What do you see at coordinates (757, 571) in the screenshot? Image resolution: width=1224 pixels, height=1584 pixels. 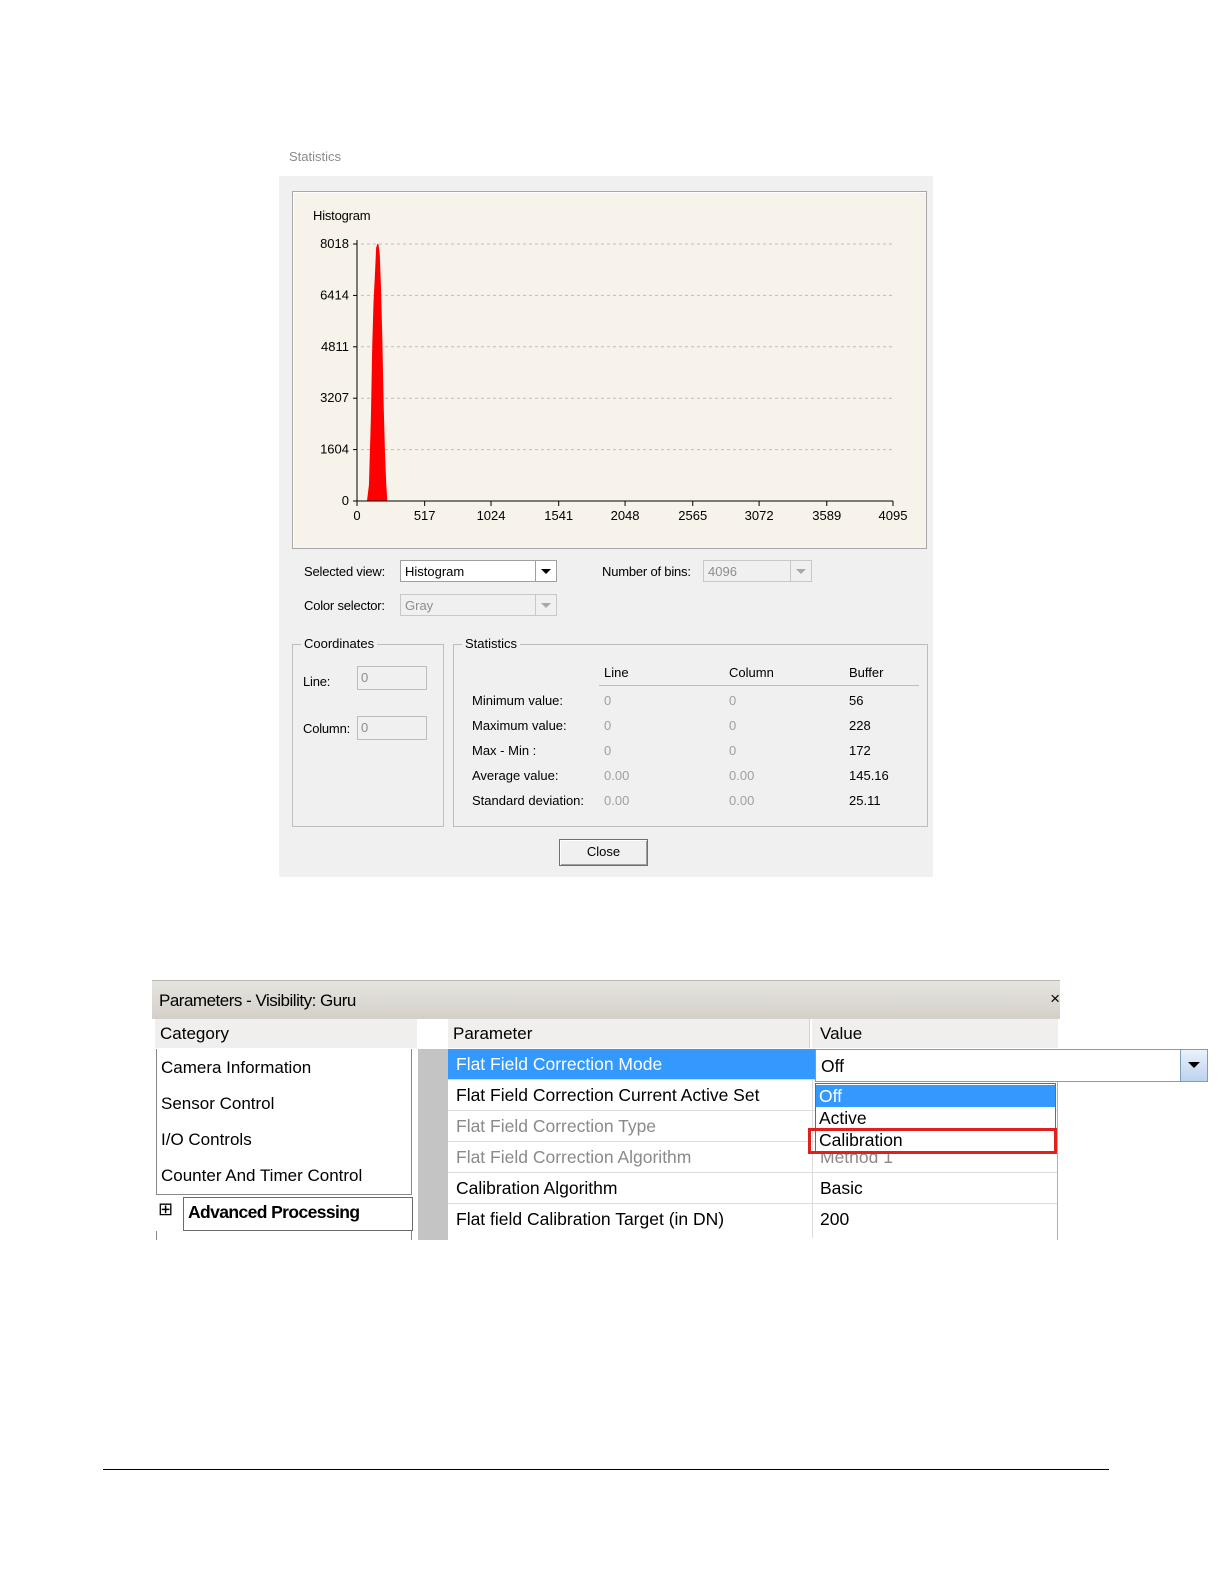 I see `number-of-bins-dropdown: 4096` at bounding box center [757, 571].